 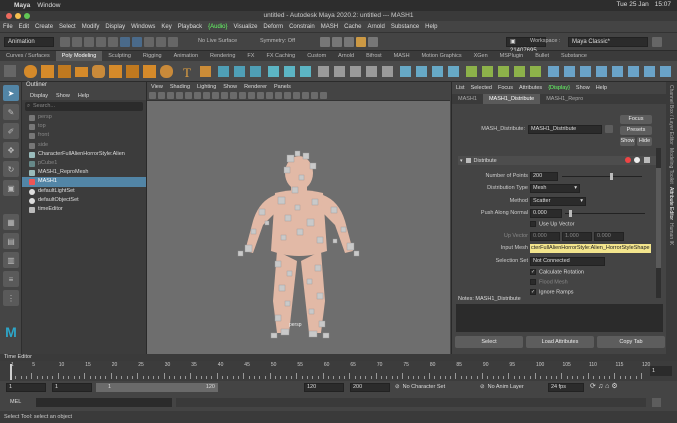 What do you see at coordinates (187, 72) in the screenshot?
I see `type-tool-icon: T` at bounding box center [187, 72].